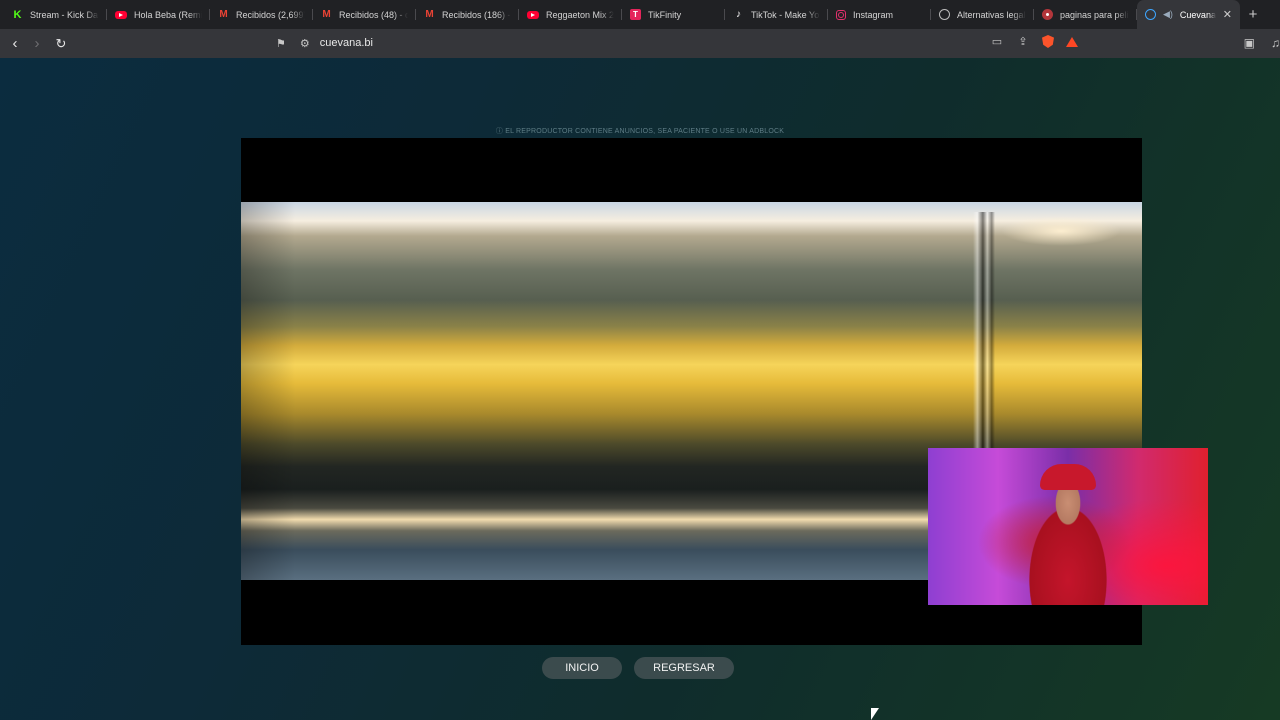  I want to click on tab-paginas: paginas para peli, so click(1085, 14).